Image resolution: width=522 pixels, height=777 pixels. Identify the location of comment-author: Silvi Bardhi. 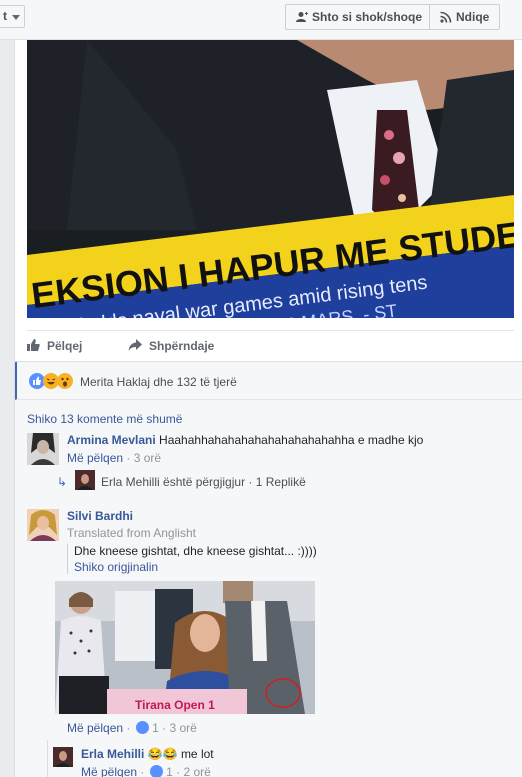
(292, 516).